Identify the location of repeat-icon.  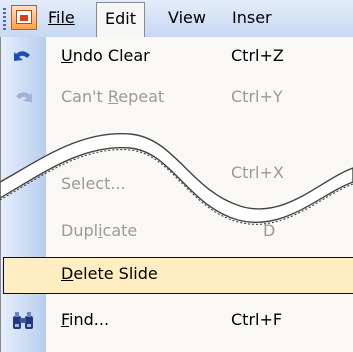
(24, 97).